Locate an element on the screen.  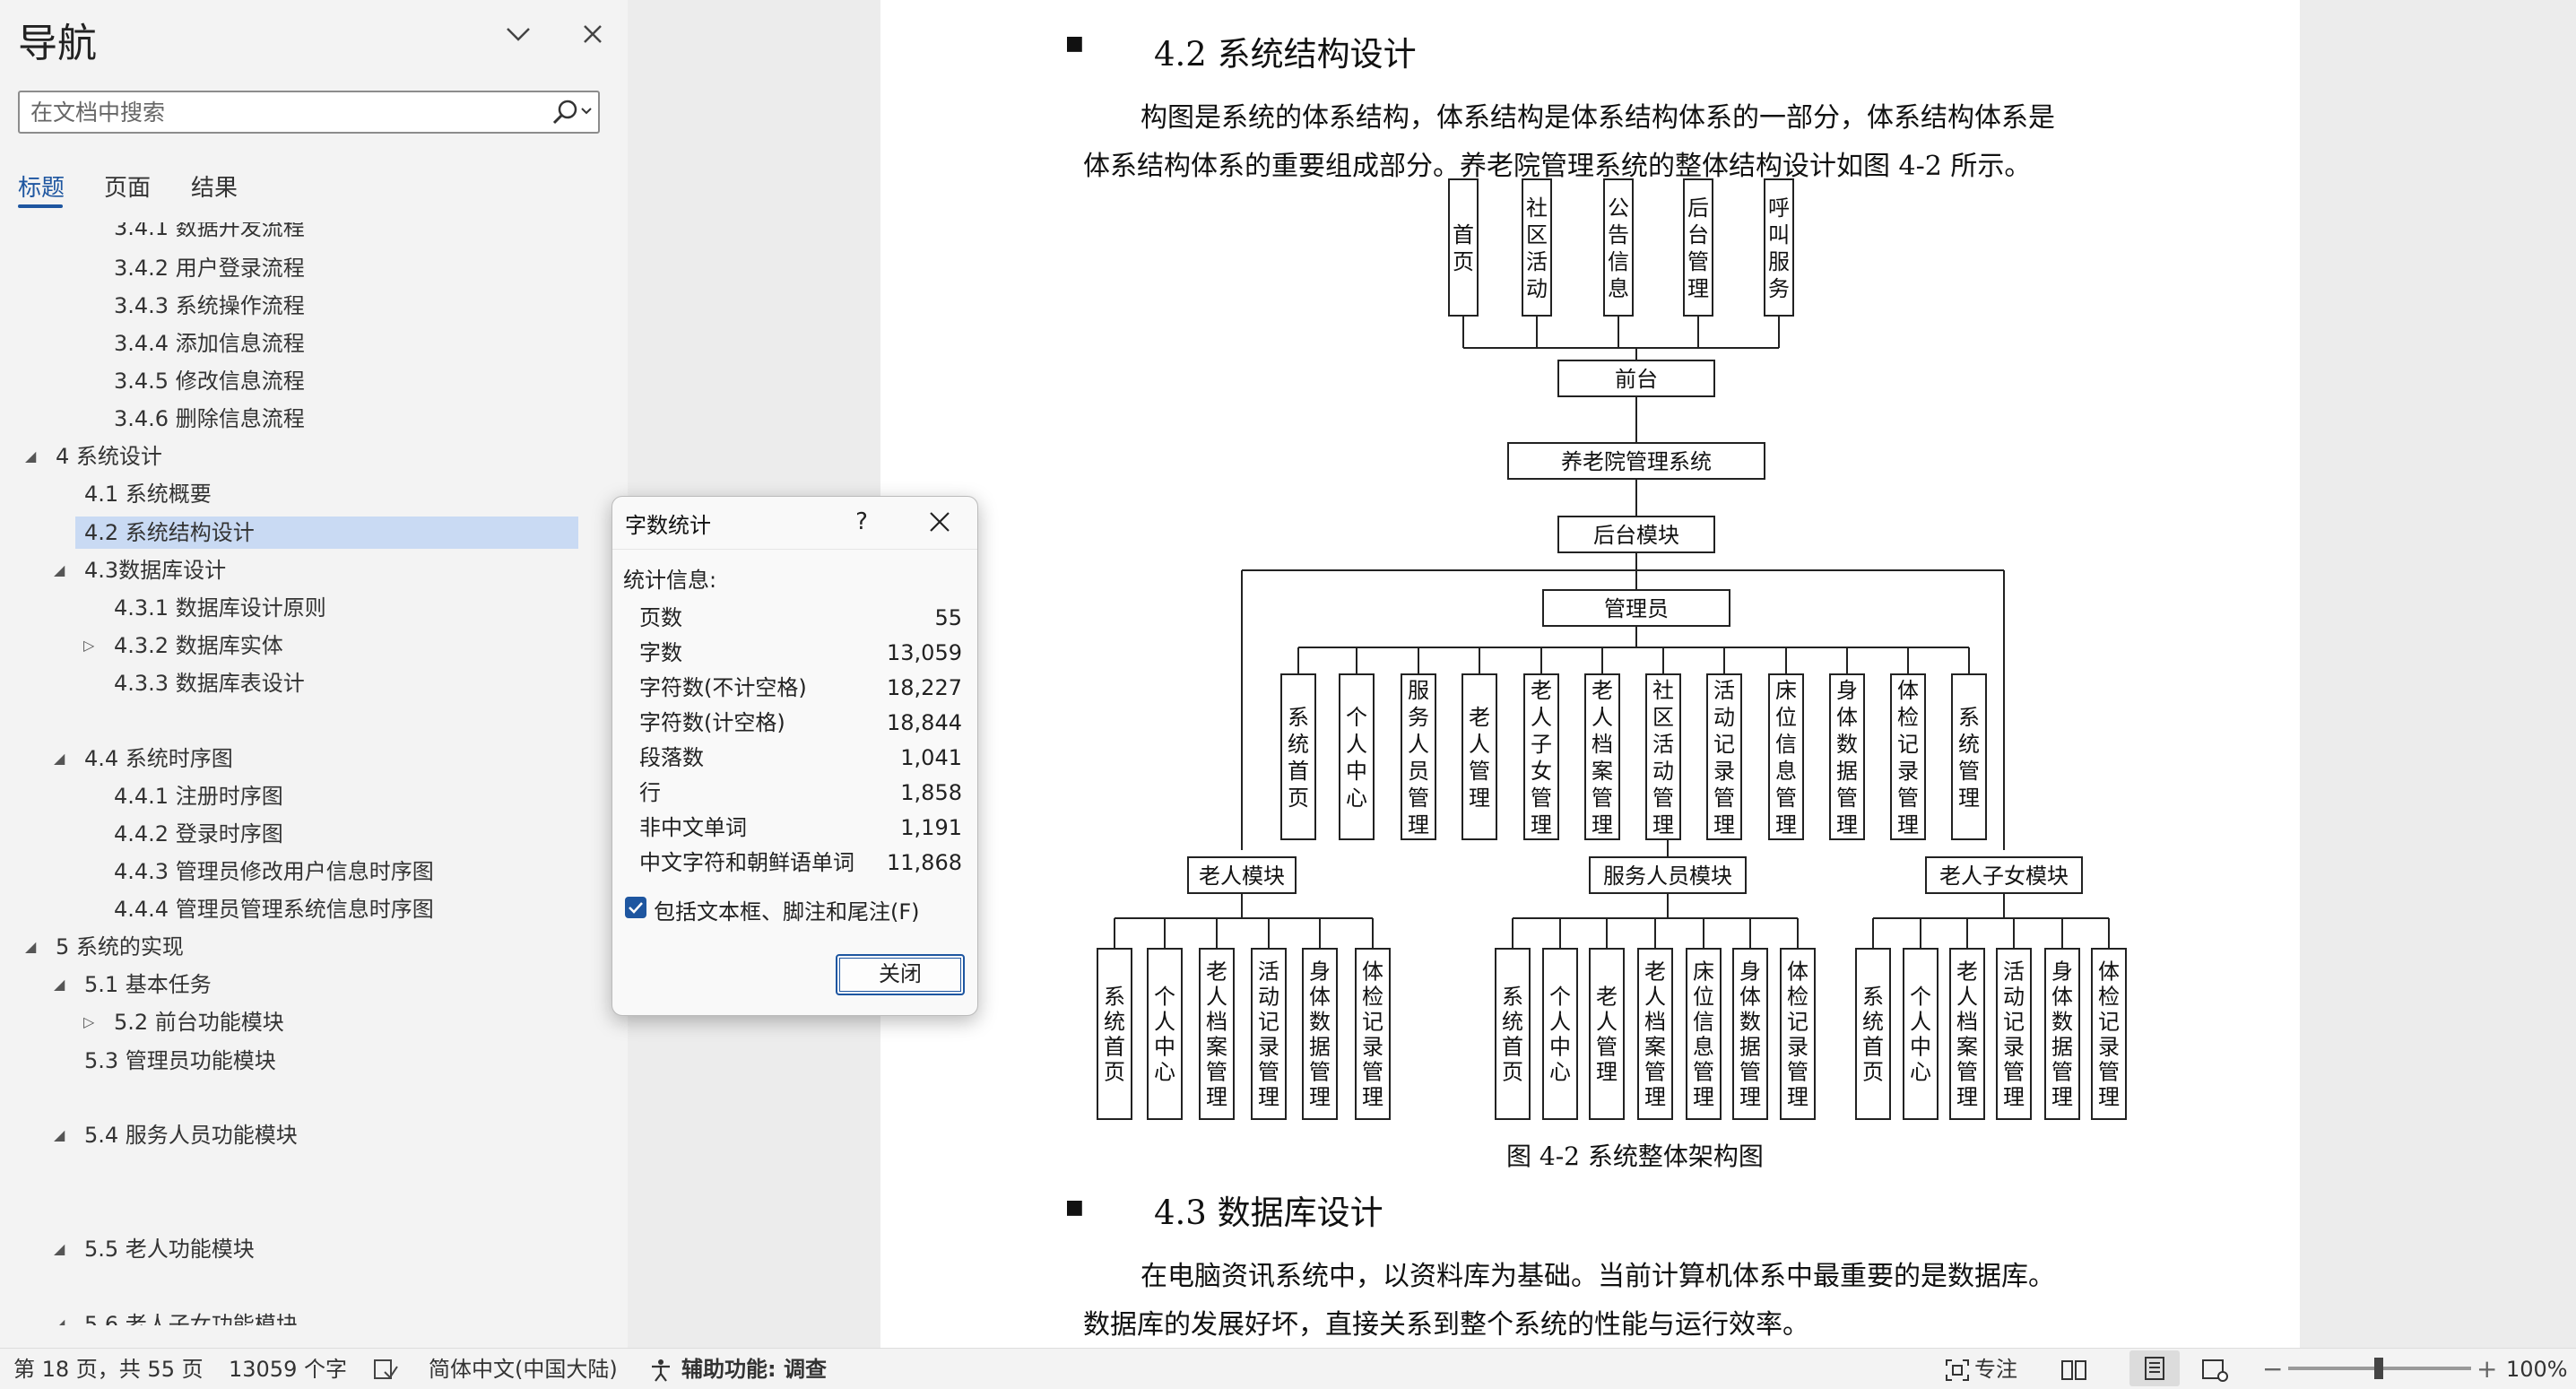
focus-icon is located at coordinates (1957, 1373).